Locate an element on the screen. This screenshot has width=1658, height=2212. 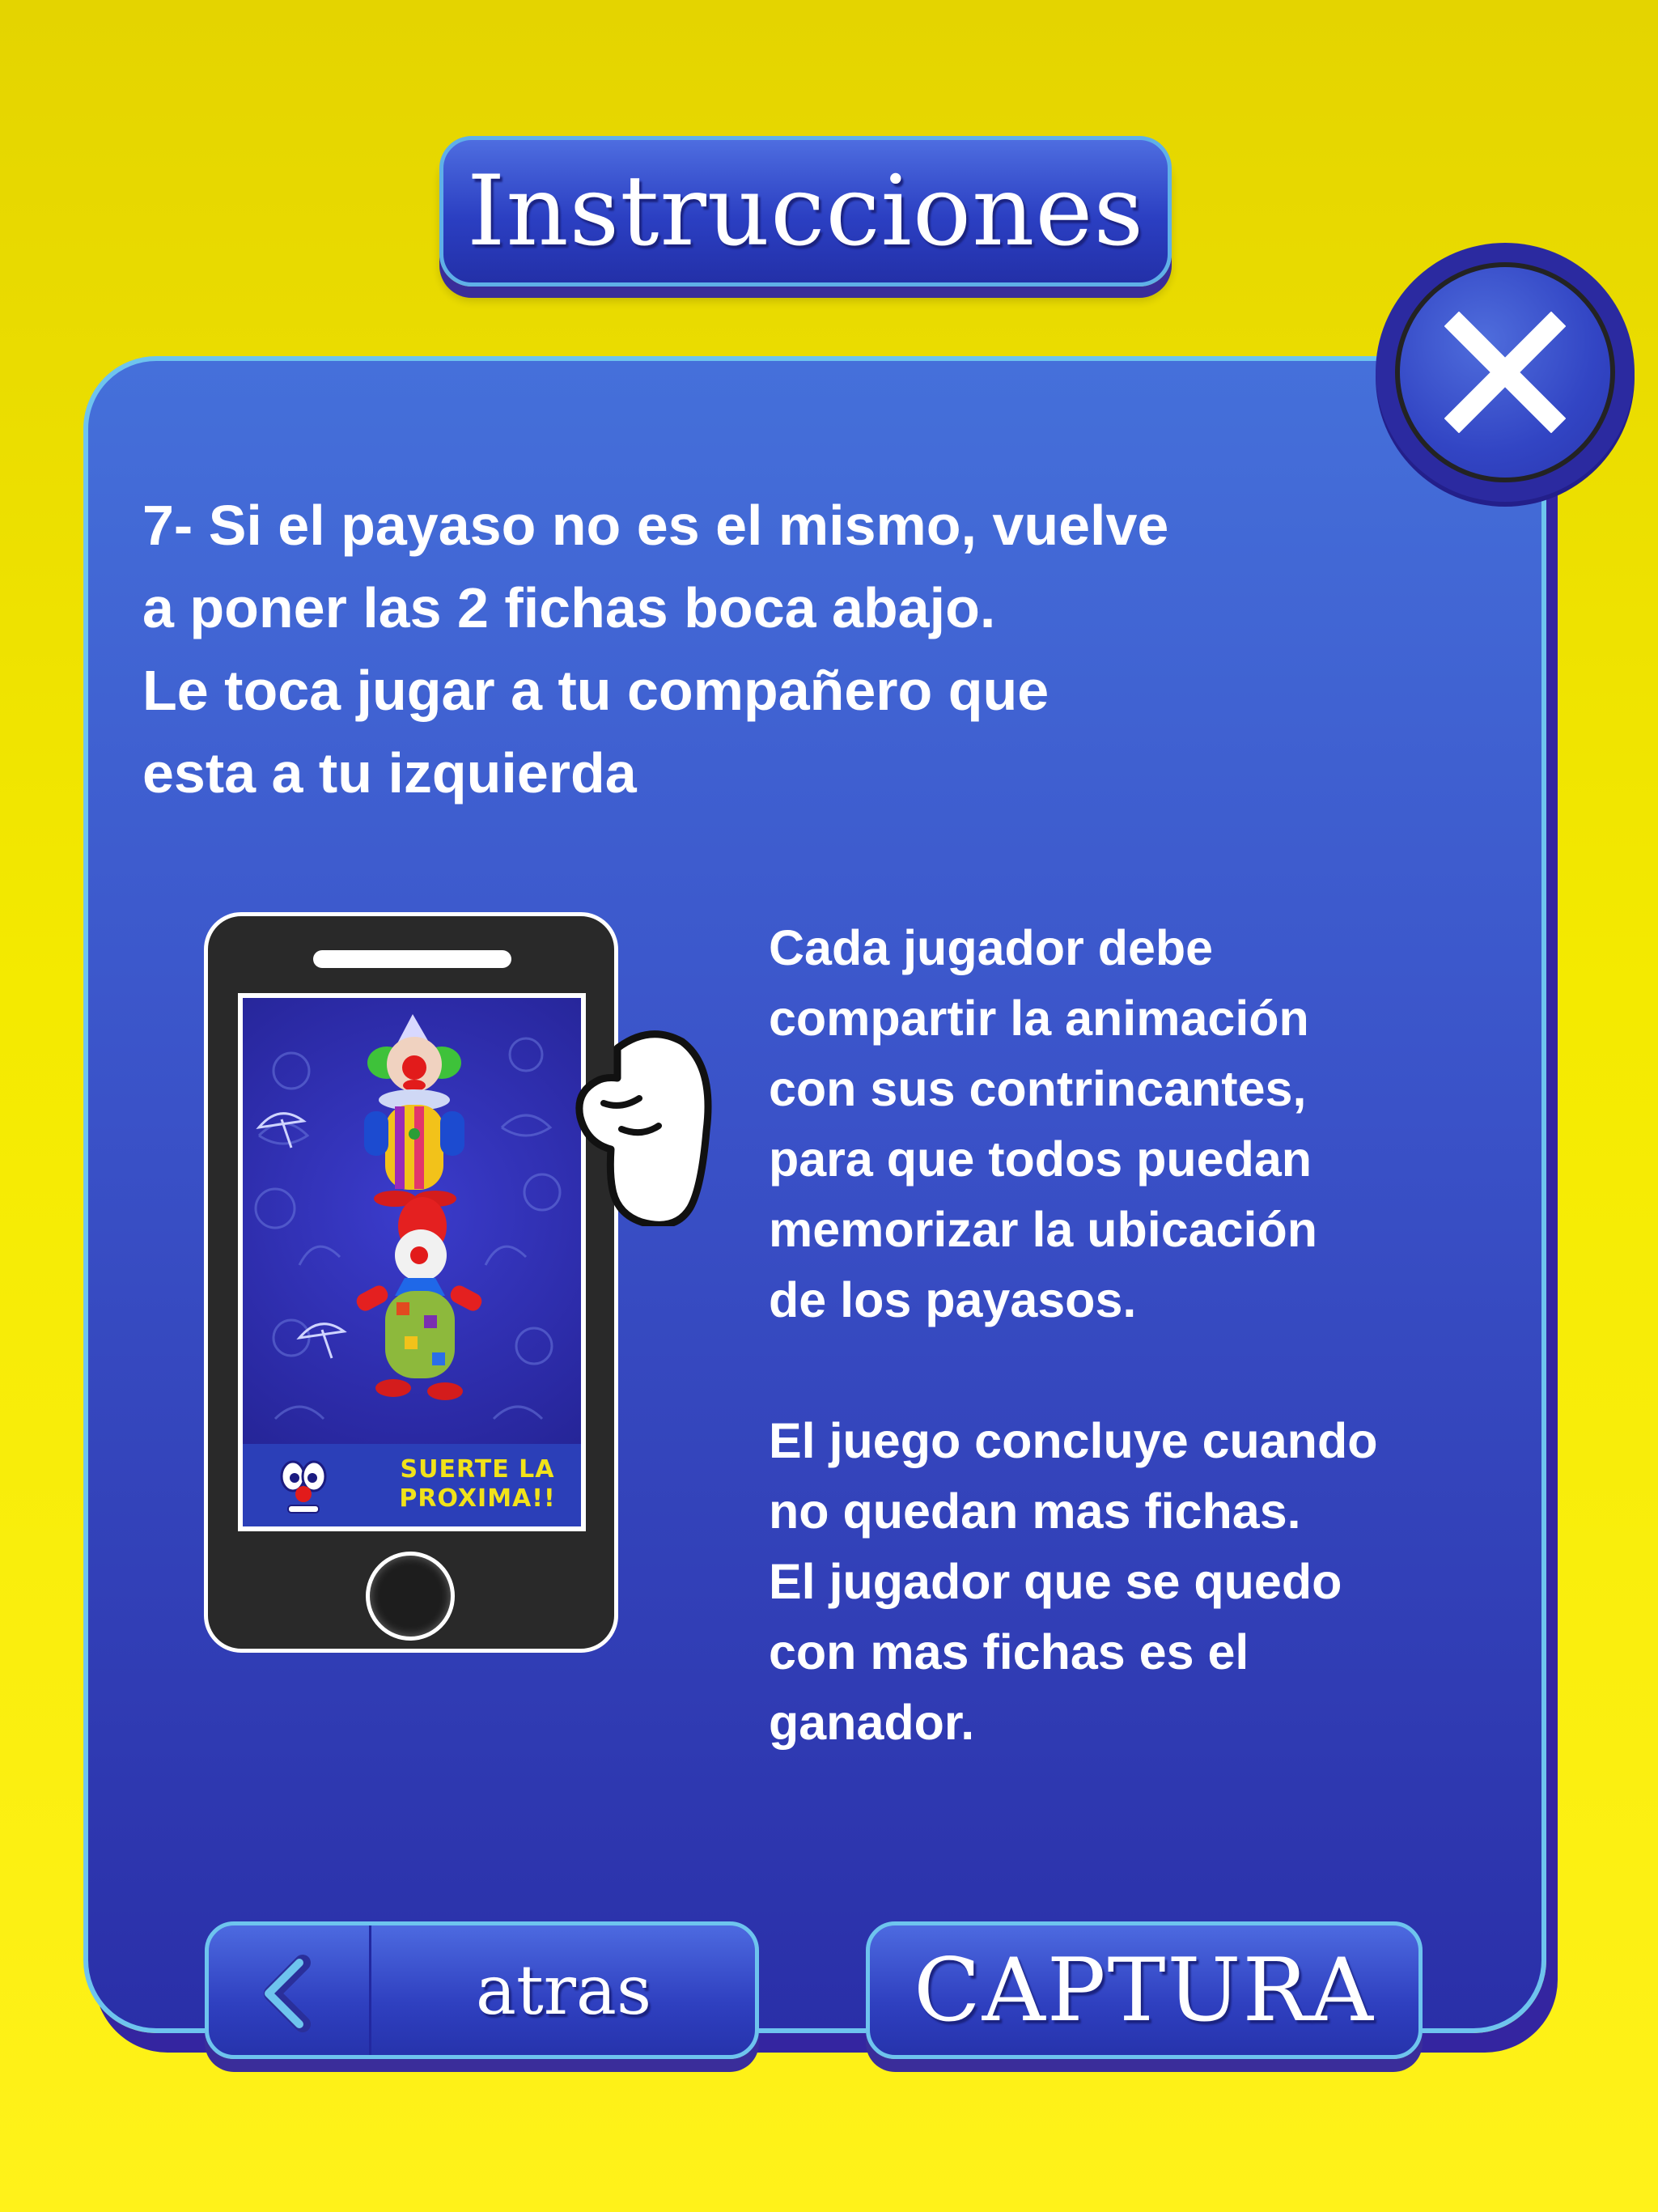
end-line: El jugador que se quedo is located at coordinates (1055, 1581).